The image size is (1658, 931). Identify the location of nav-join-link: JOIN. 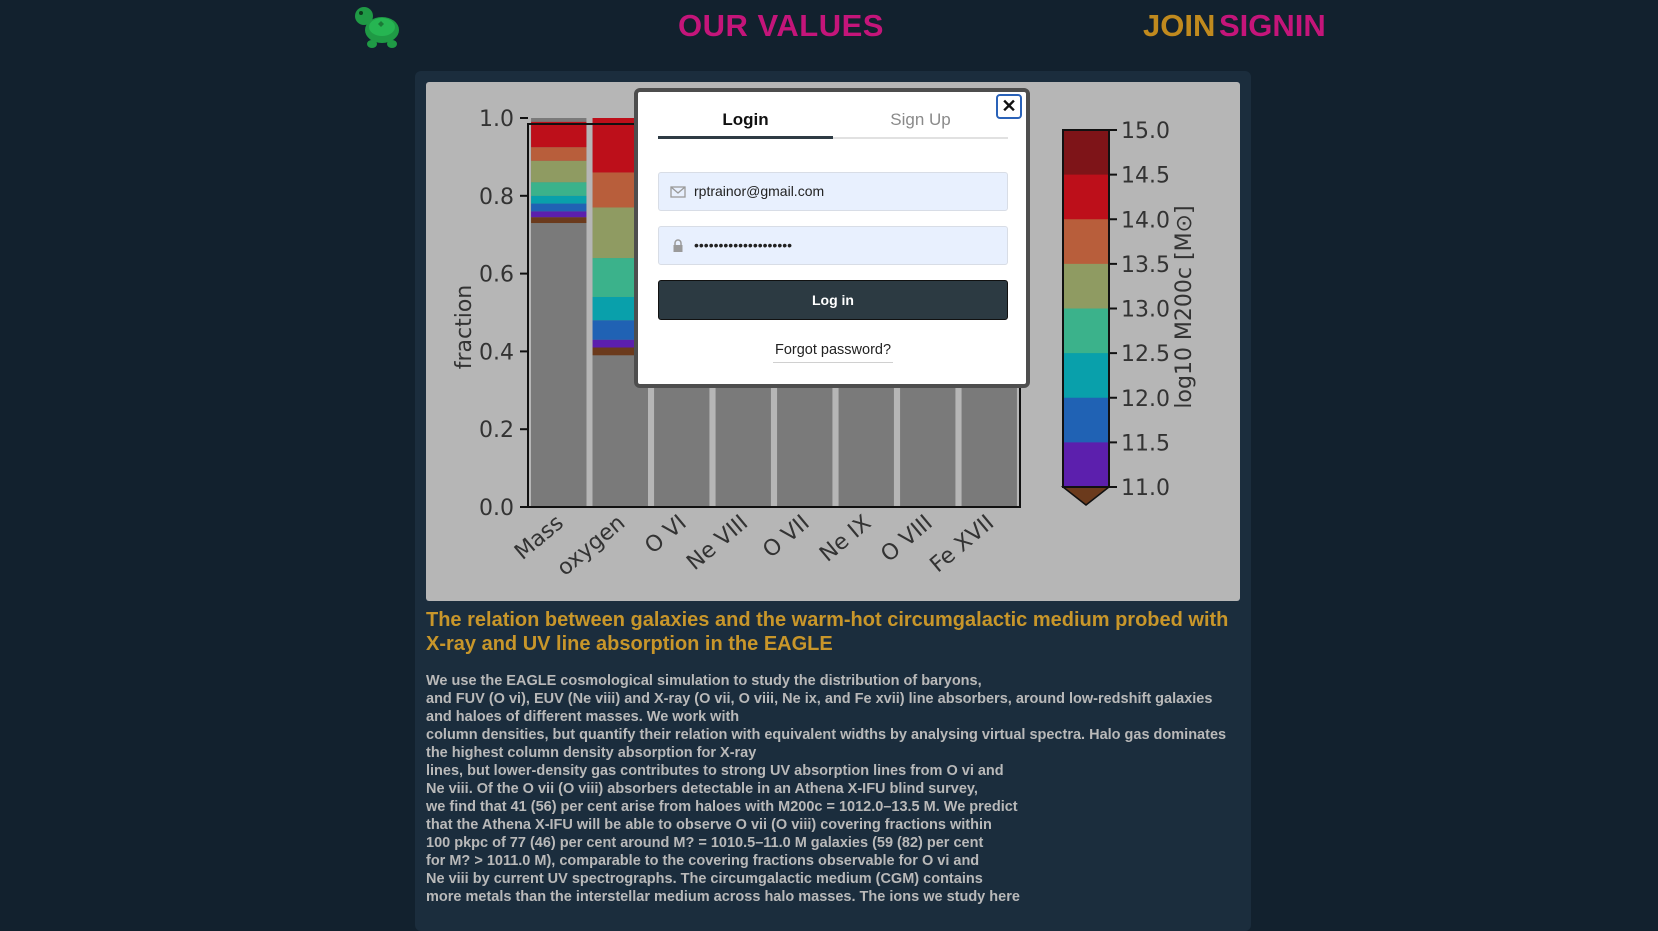
(1179, 26).